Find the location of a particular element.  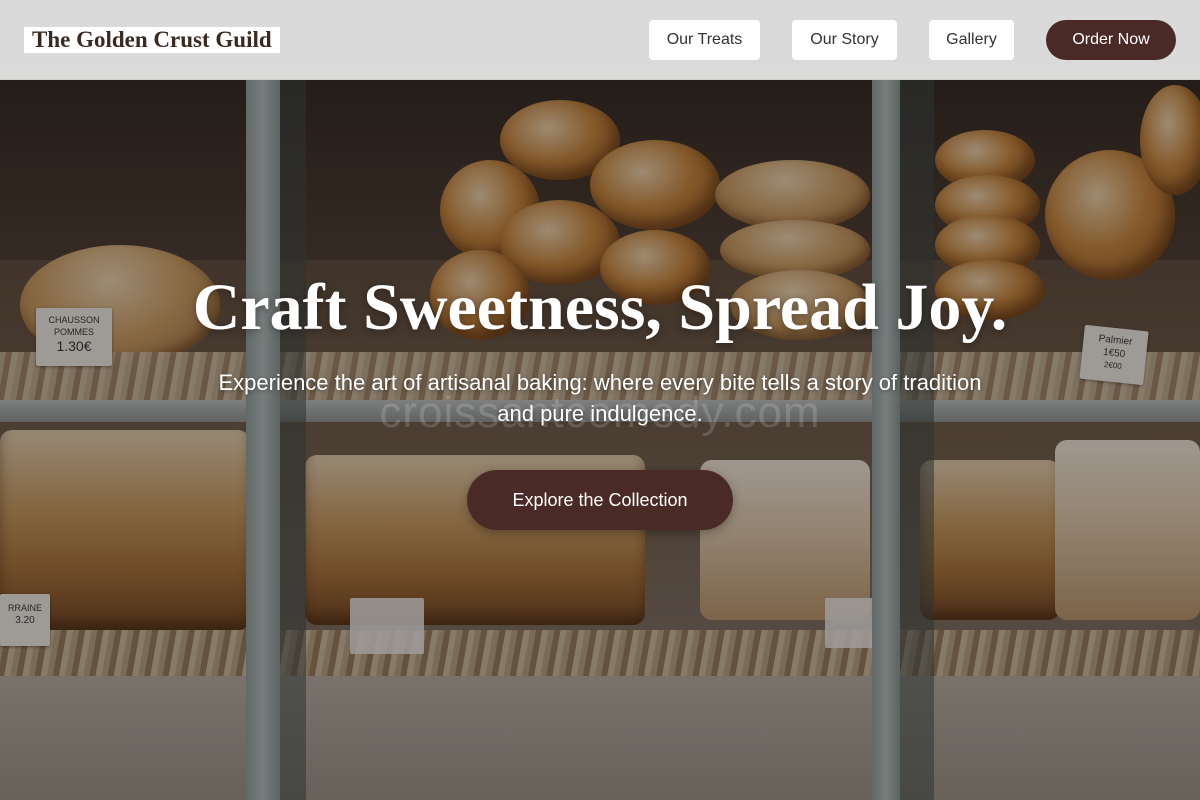

nav-link-gallery: Gallery is located at coordinates (971, 40).